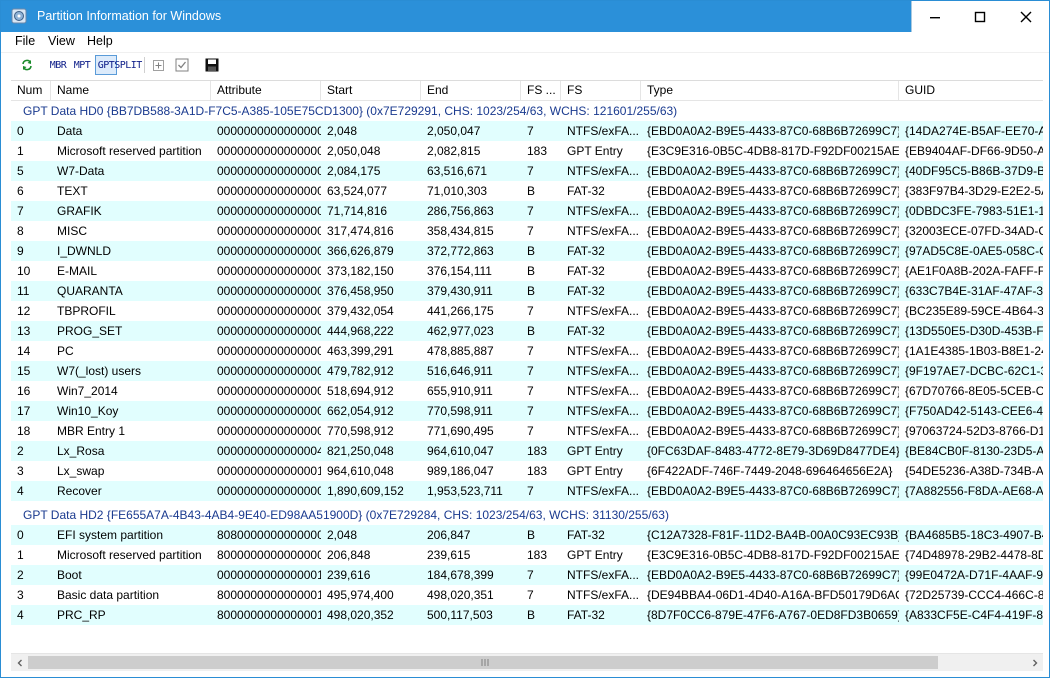  What do you see at coordinates (266, 90) in the screenshot?
I see `col-header-attribute: Attribute` at bounding box center [266, 90].